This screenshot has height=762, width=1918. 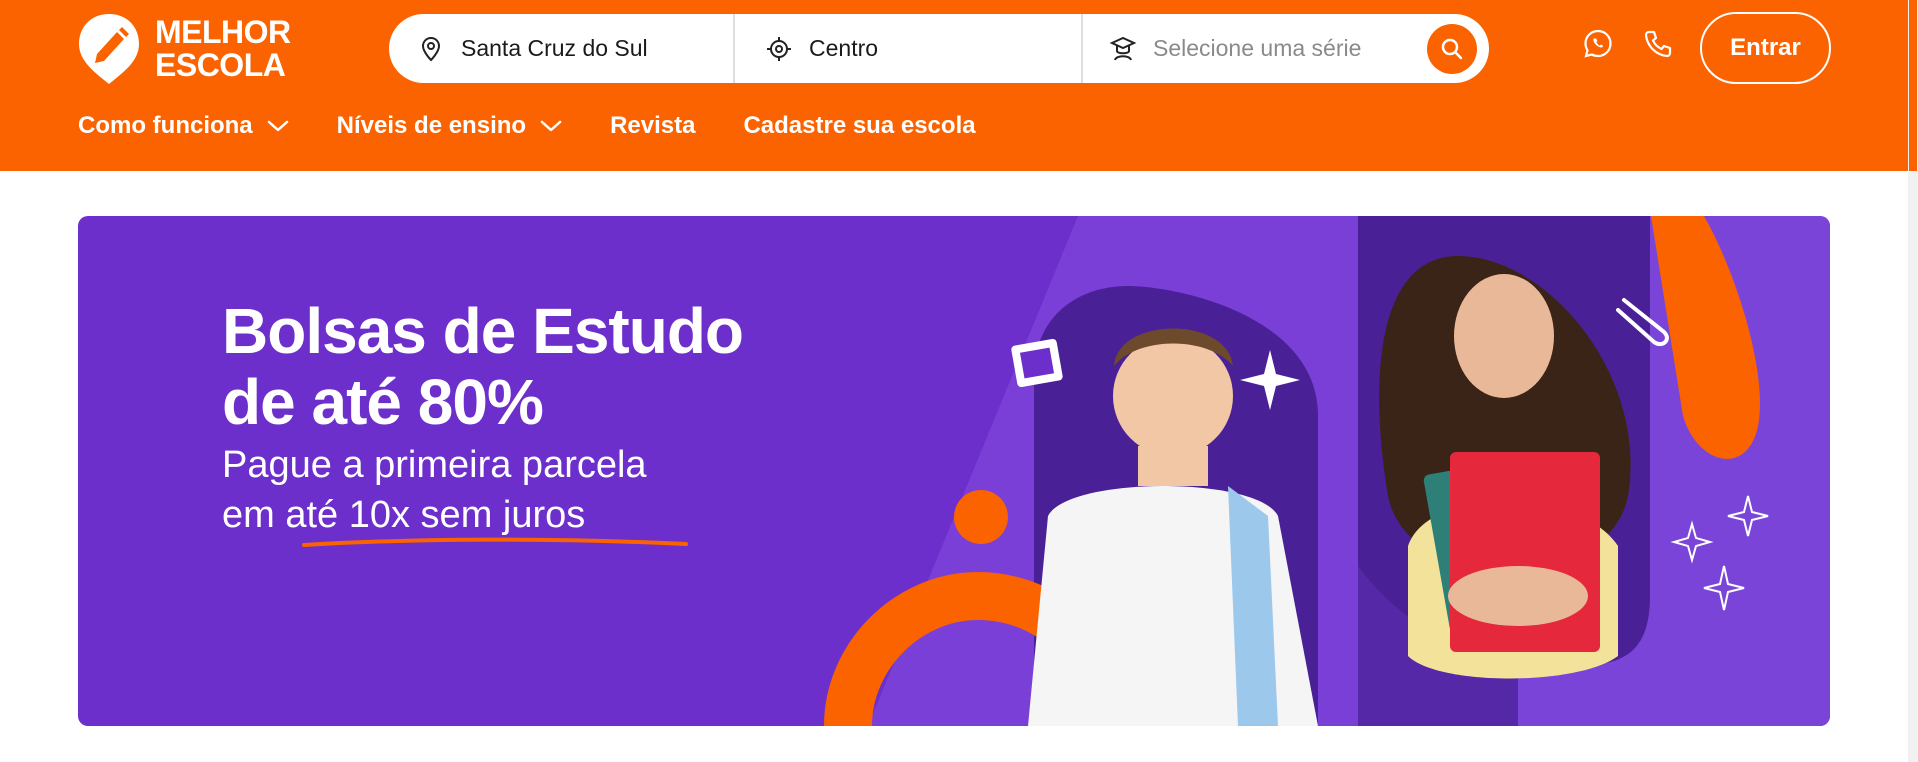 What do you see at coordinates (779, 49) in the screenshot?
I see `target-icon` at bounding box center [779, 49].